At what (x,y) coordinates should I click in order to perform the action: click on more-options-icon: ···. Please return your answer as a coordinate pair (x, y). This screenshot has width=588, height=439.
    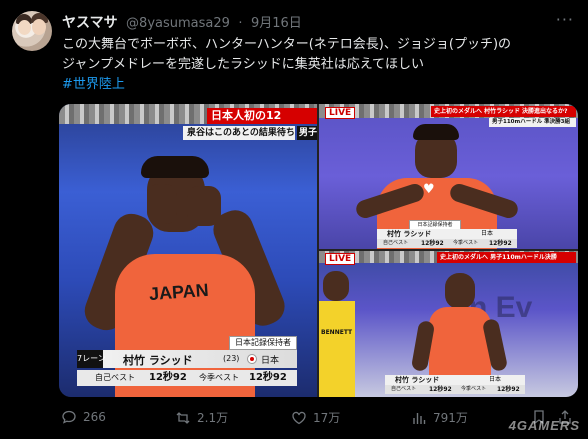
    Looking at the image, I should click on (565, 19).